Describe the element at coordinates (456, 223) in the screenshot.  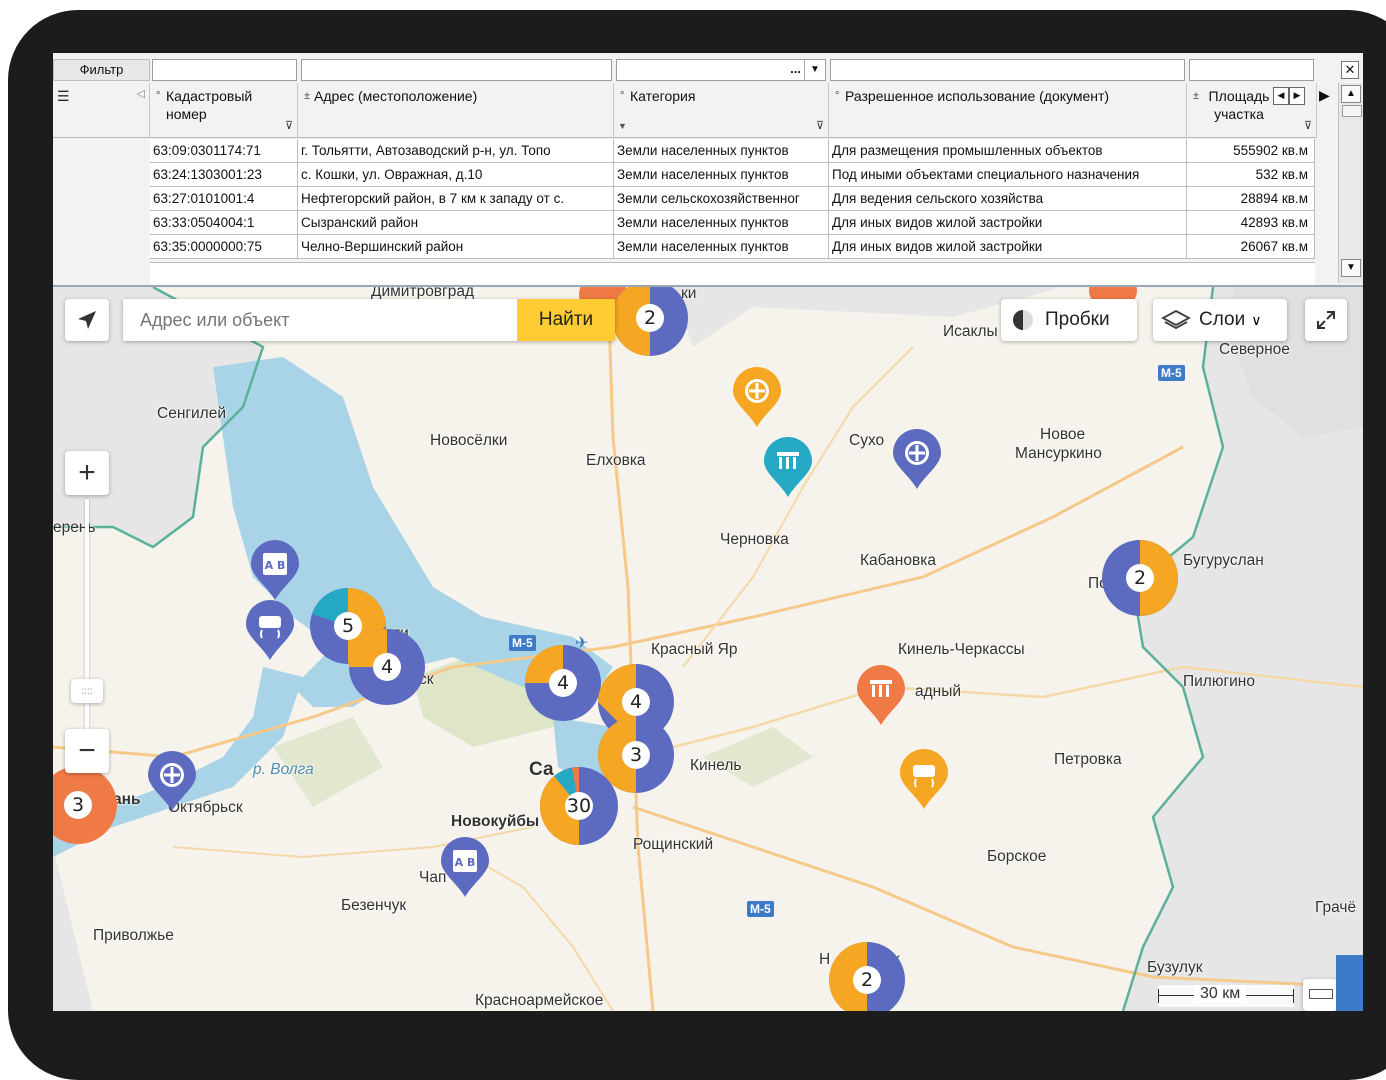
I see `table-cell-address: Сызранский район` at that location.